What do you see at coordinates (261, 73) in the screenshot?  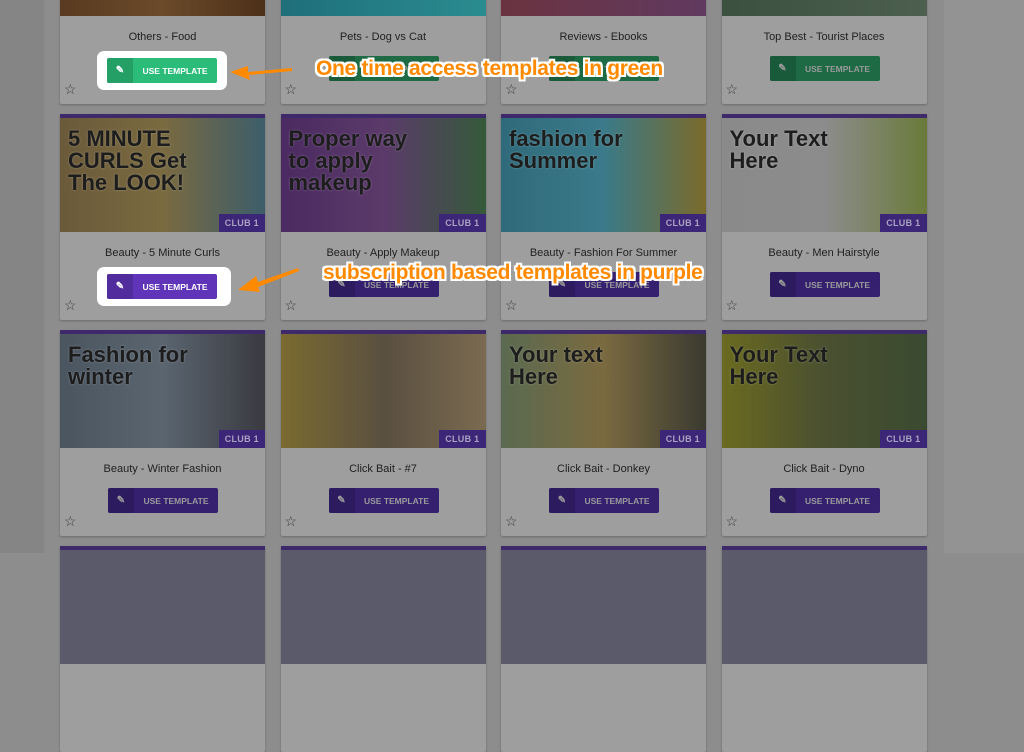 I see `arrow-one-time` at bounding box center [261, 73].